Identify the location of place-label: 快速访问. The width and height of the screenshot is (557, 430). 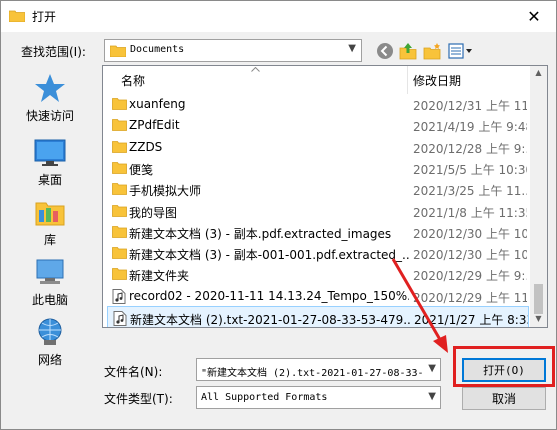
(49, 116).